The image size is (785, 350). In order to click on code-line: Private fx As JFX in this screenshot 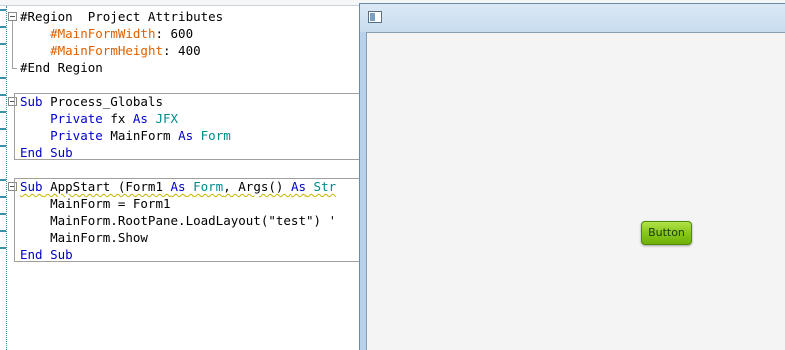, I will do `click(99, 118)`.